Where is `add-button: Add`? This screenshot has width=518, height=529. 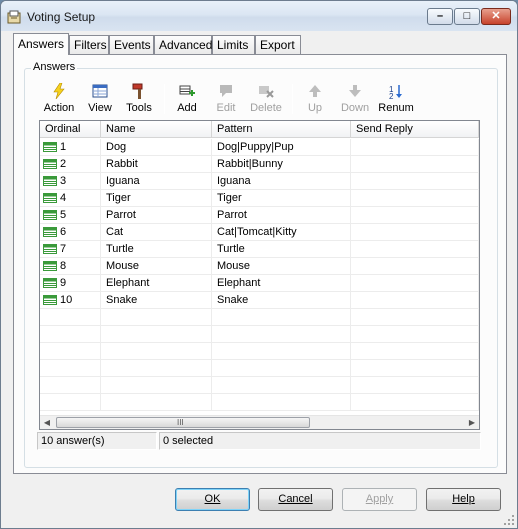
add-button: Add is located at coordinates (187, 99).